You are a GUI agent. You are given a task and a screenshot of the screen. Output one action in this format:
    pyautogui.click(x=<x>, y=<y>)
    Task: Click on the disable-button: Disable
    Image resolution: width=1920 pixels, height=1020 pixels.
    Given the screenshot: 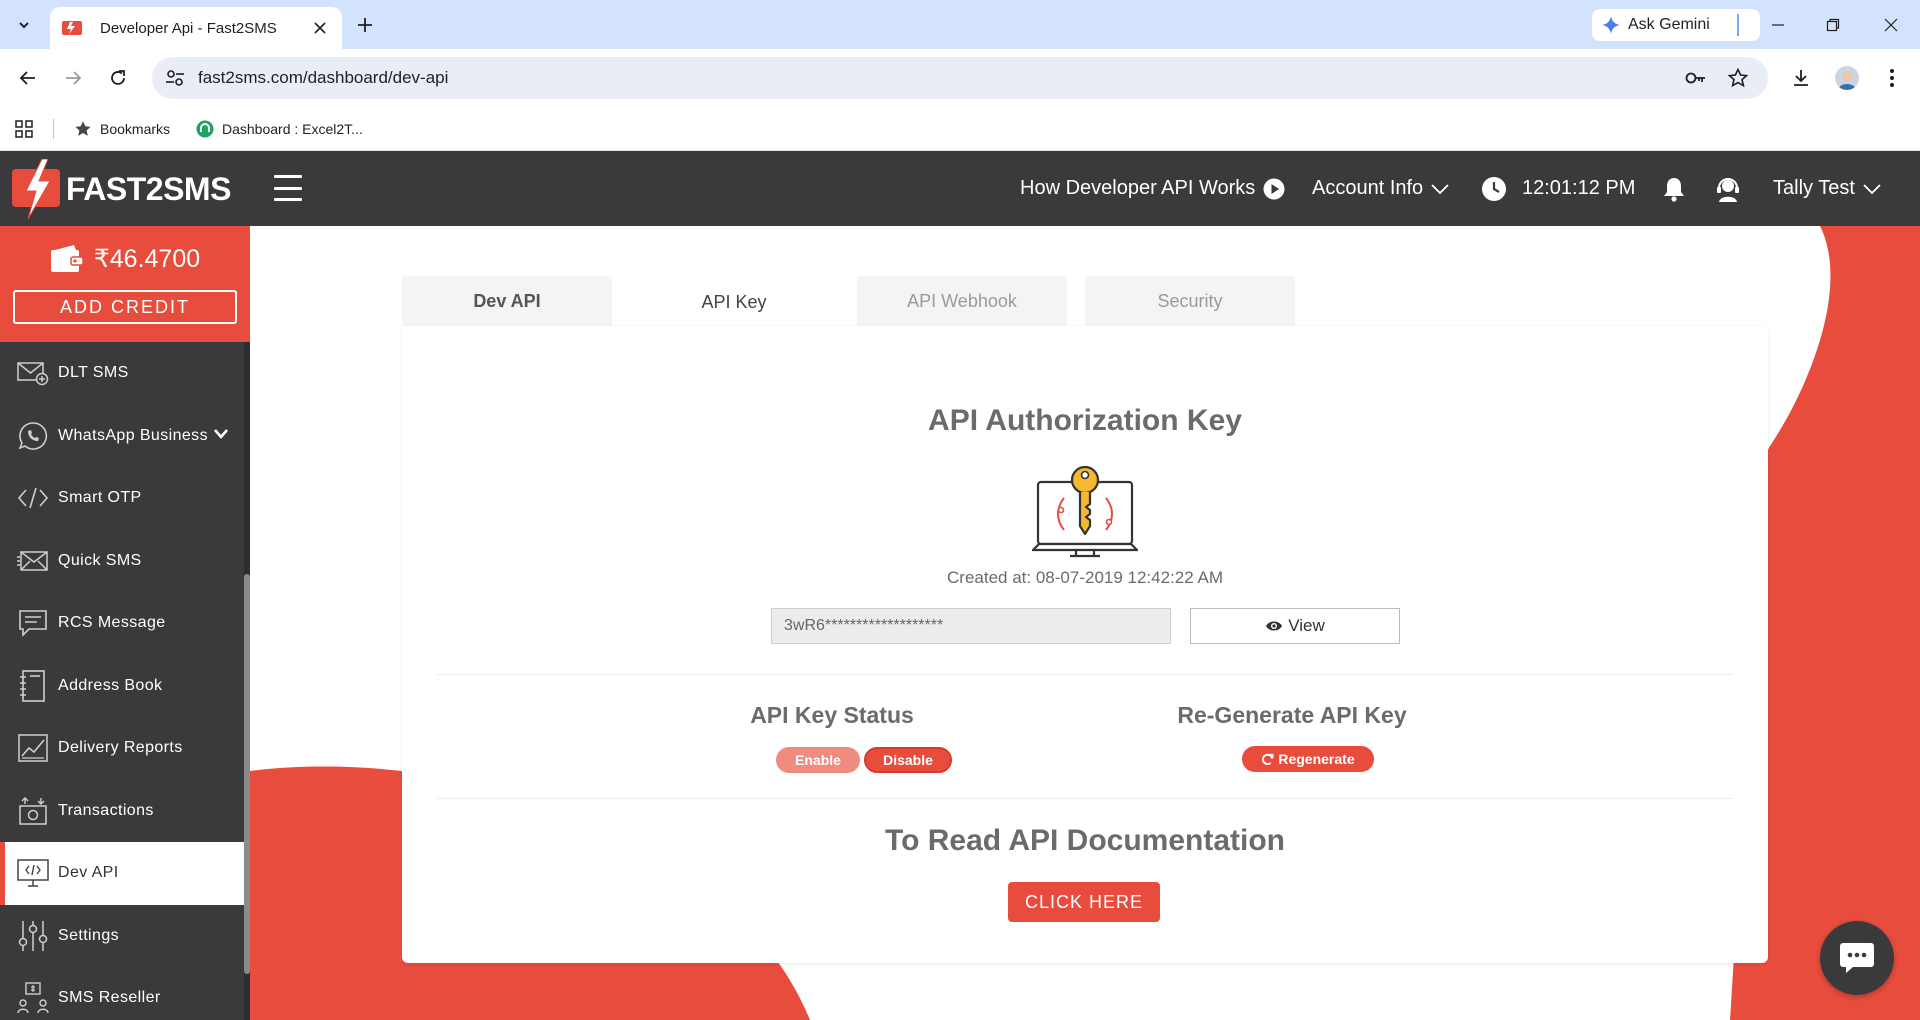 What is the action you would take?
    pyautogui.click(x=908, y=760)
    